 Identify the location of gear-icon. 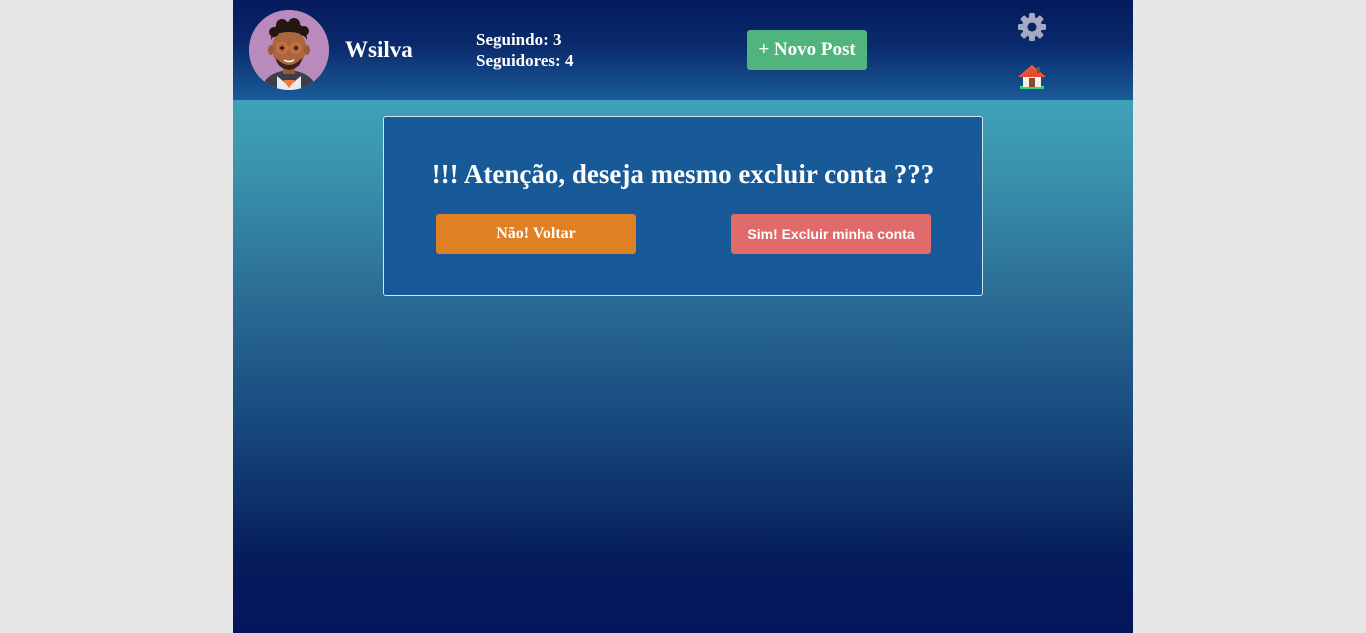
(1032, 27).